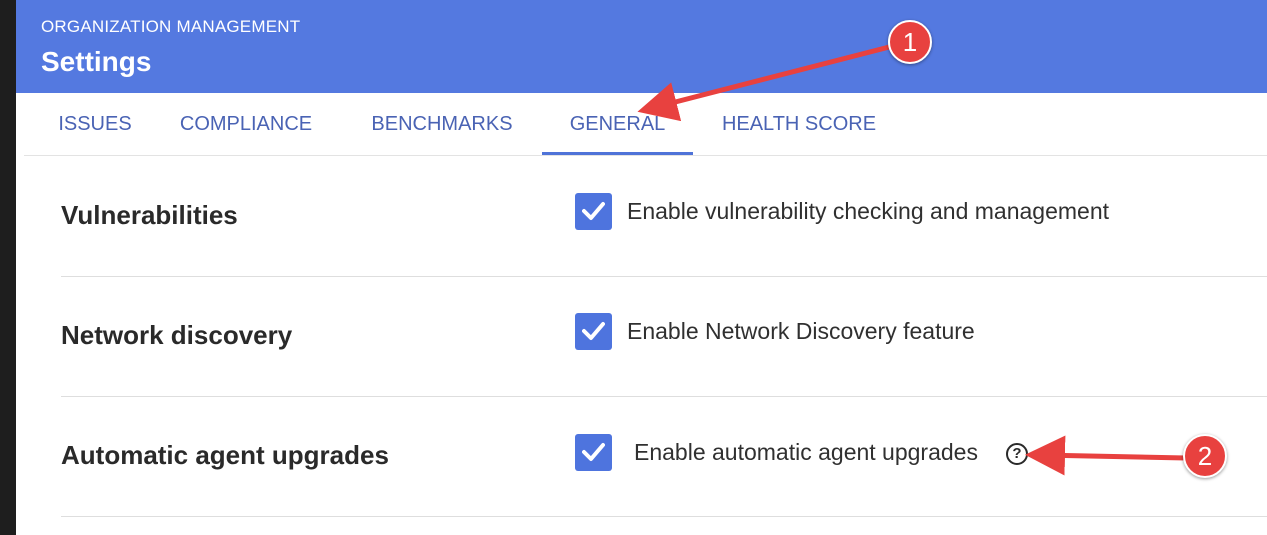 The width and height of the screenshot is (1267, 535). What do you see at coordinates (225, 455) in the screenshot?
I see `setting-label: Automatic agent upgrades` at bounding box center [225, 455].